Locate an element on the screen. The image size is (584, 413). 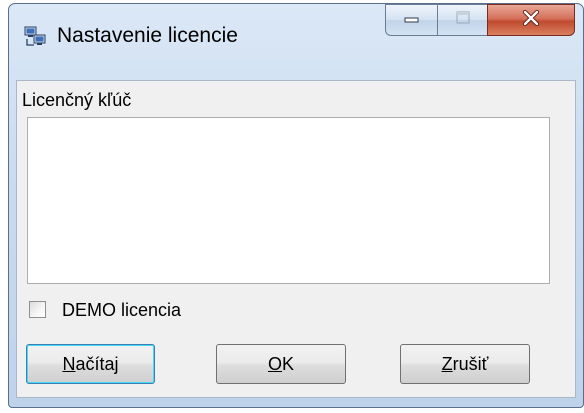
load-button: Načítaj is located at coordinates (90, 364).